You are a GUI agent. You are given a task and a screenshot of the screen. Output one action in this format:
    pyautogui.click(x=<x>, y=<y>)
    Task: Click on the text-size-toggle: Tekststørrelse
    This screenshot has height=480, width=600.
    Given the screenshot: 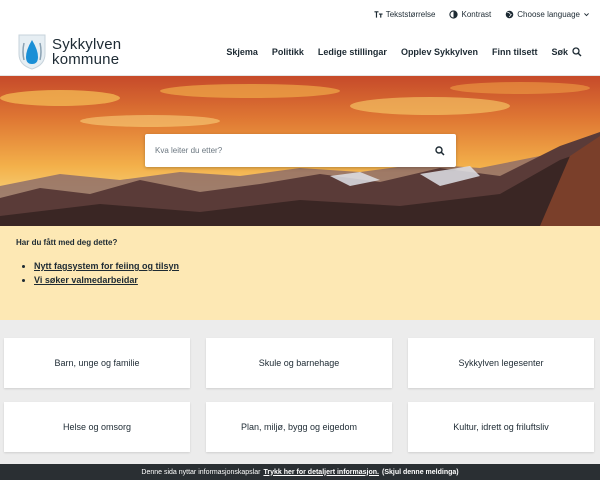 What is the action you would take?
    pyautogui.click(x=405, y=14)
    